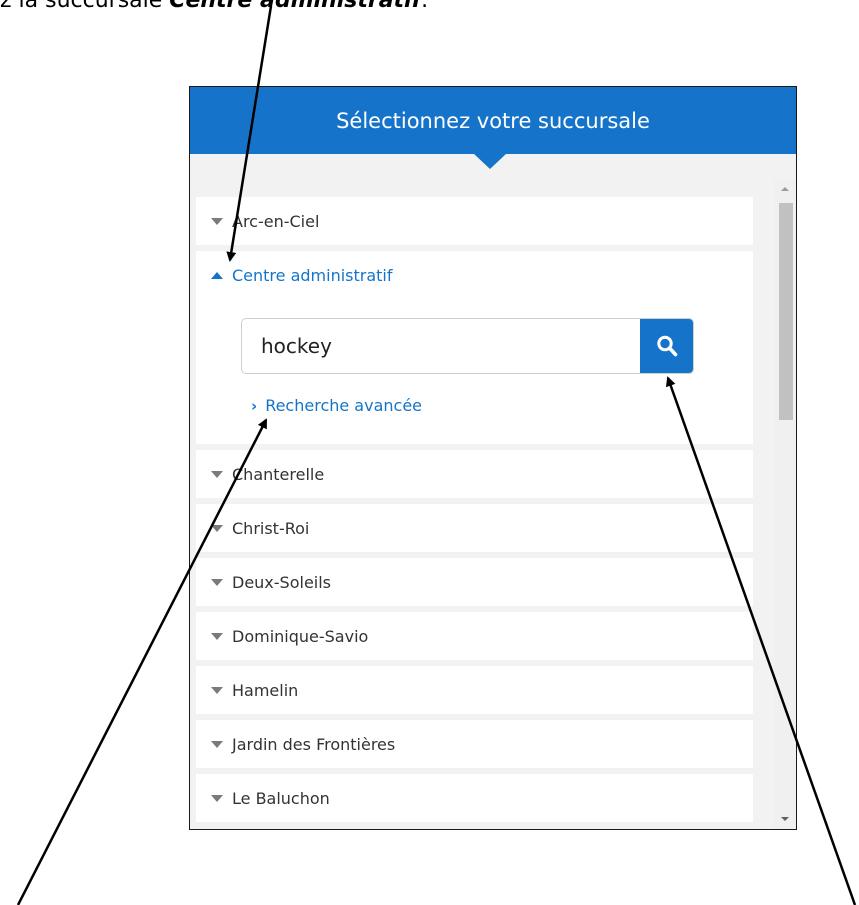  I want to click on instruction-caption: z la succursale Centre administratif., so click(214, 6).